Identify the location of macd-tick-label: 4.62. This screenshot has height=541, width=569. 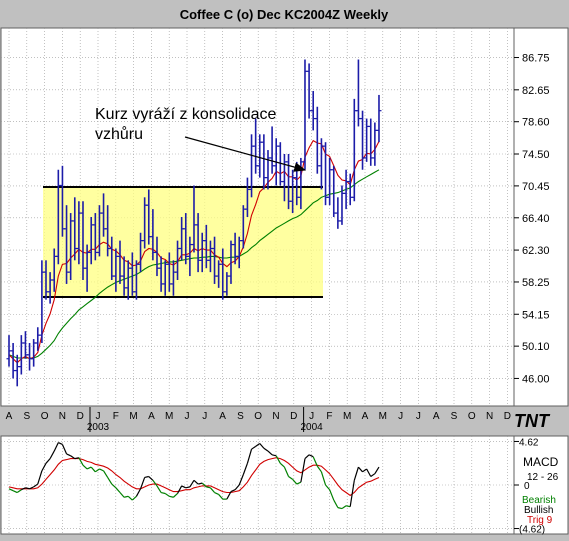
(529, 442).